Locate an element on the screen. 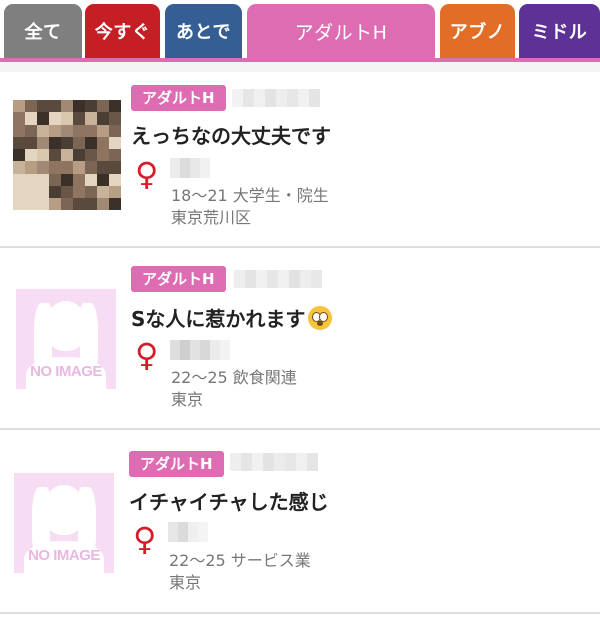 This screenshot has height=618, width=600. list-divider is located at coordinates (300, 613).